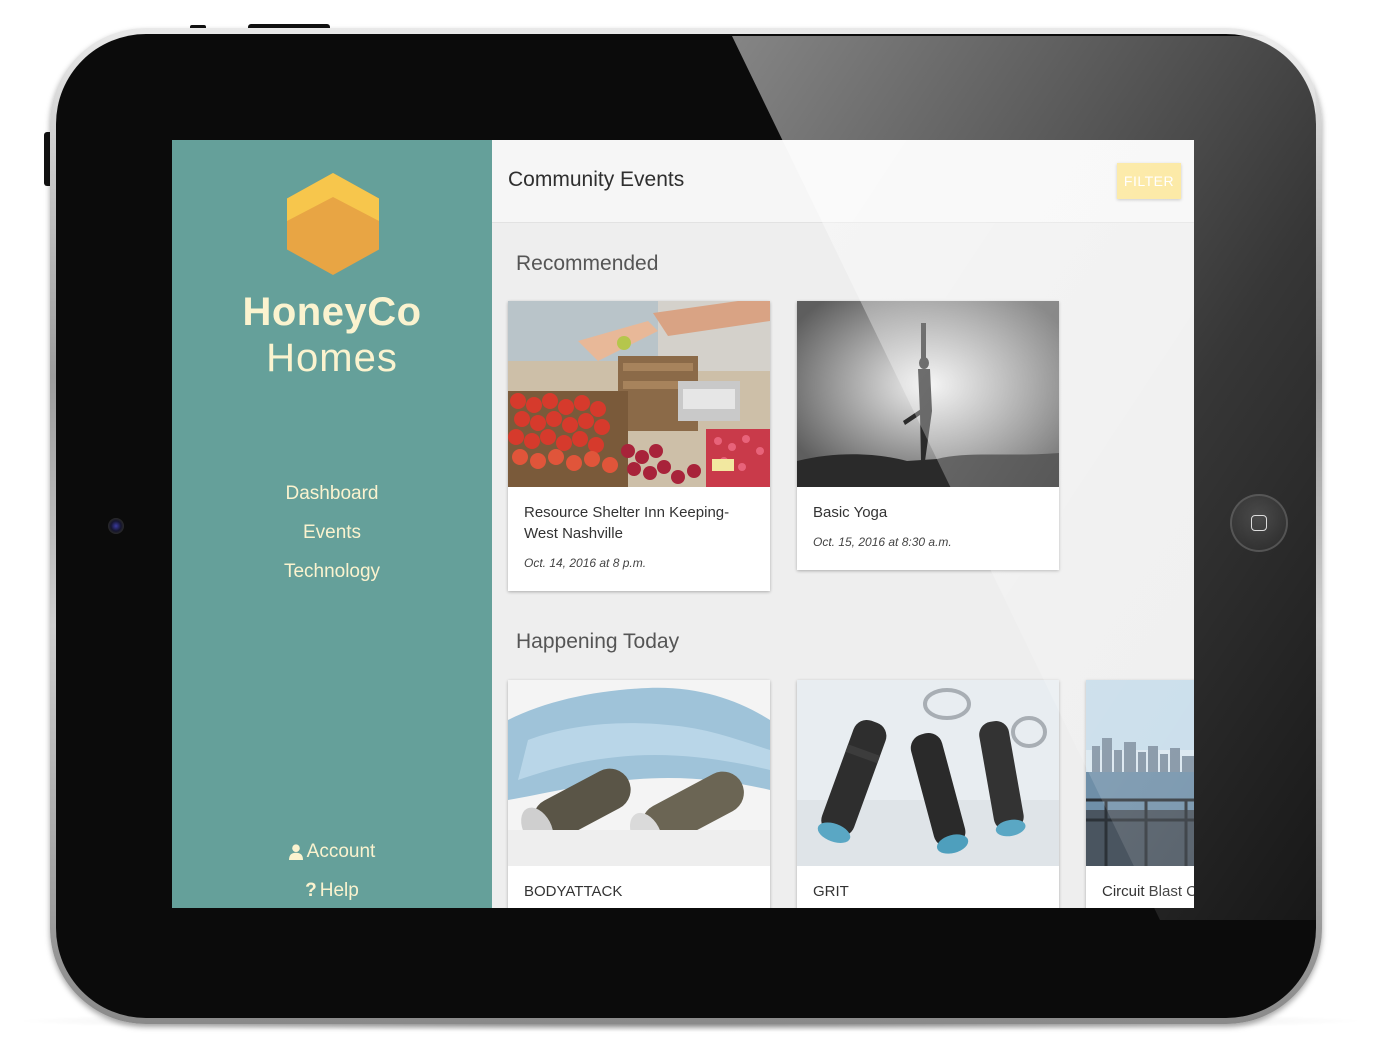 The width and height of the screenshot is (1380, 1050). I want to click on event-card-date: Oct. 14, 2016 at 8 p.m., so click(585, 563).